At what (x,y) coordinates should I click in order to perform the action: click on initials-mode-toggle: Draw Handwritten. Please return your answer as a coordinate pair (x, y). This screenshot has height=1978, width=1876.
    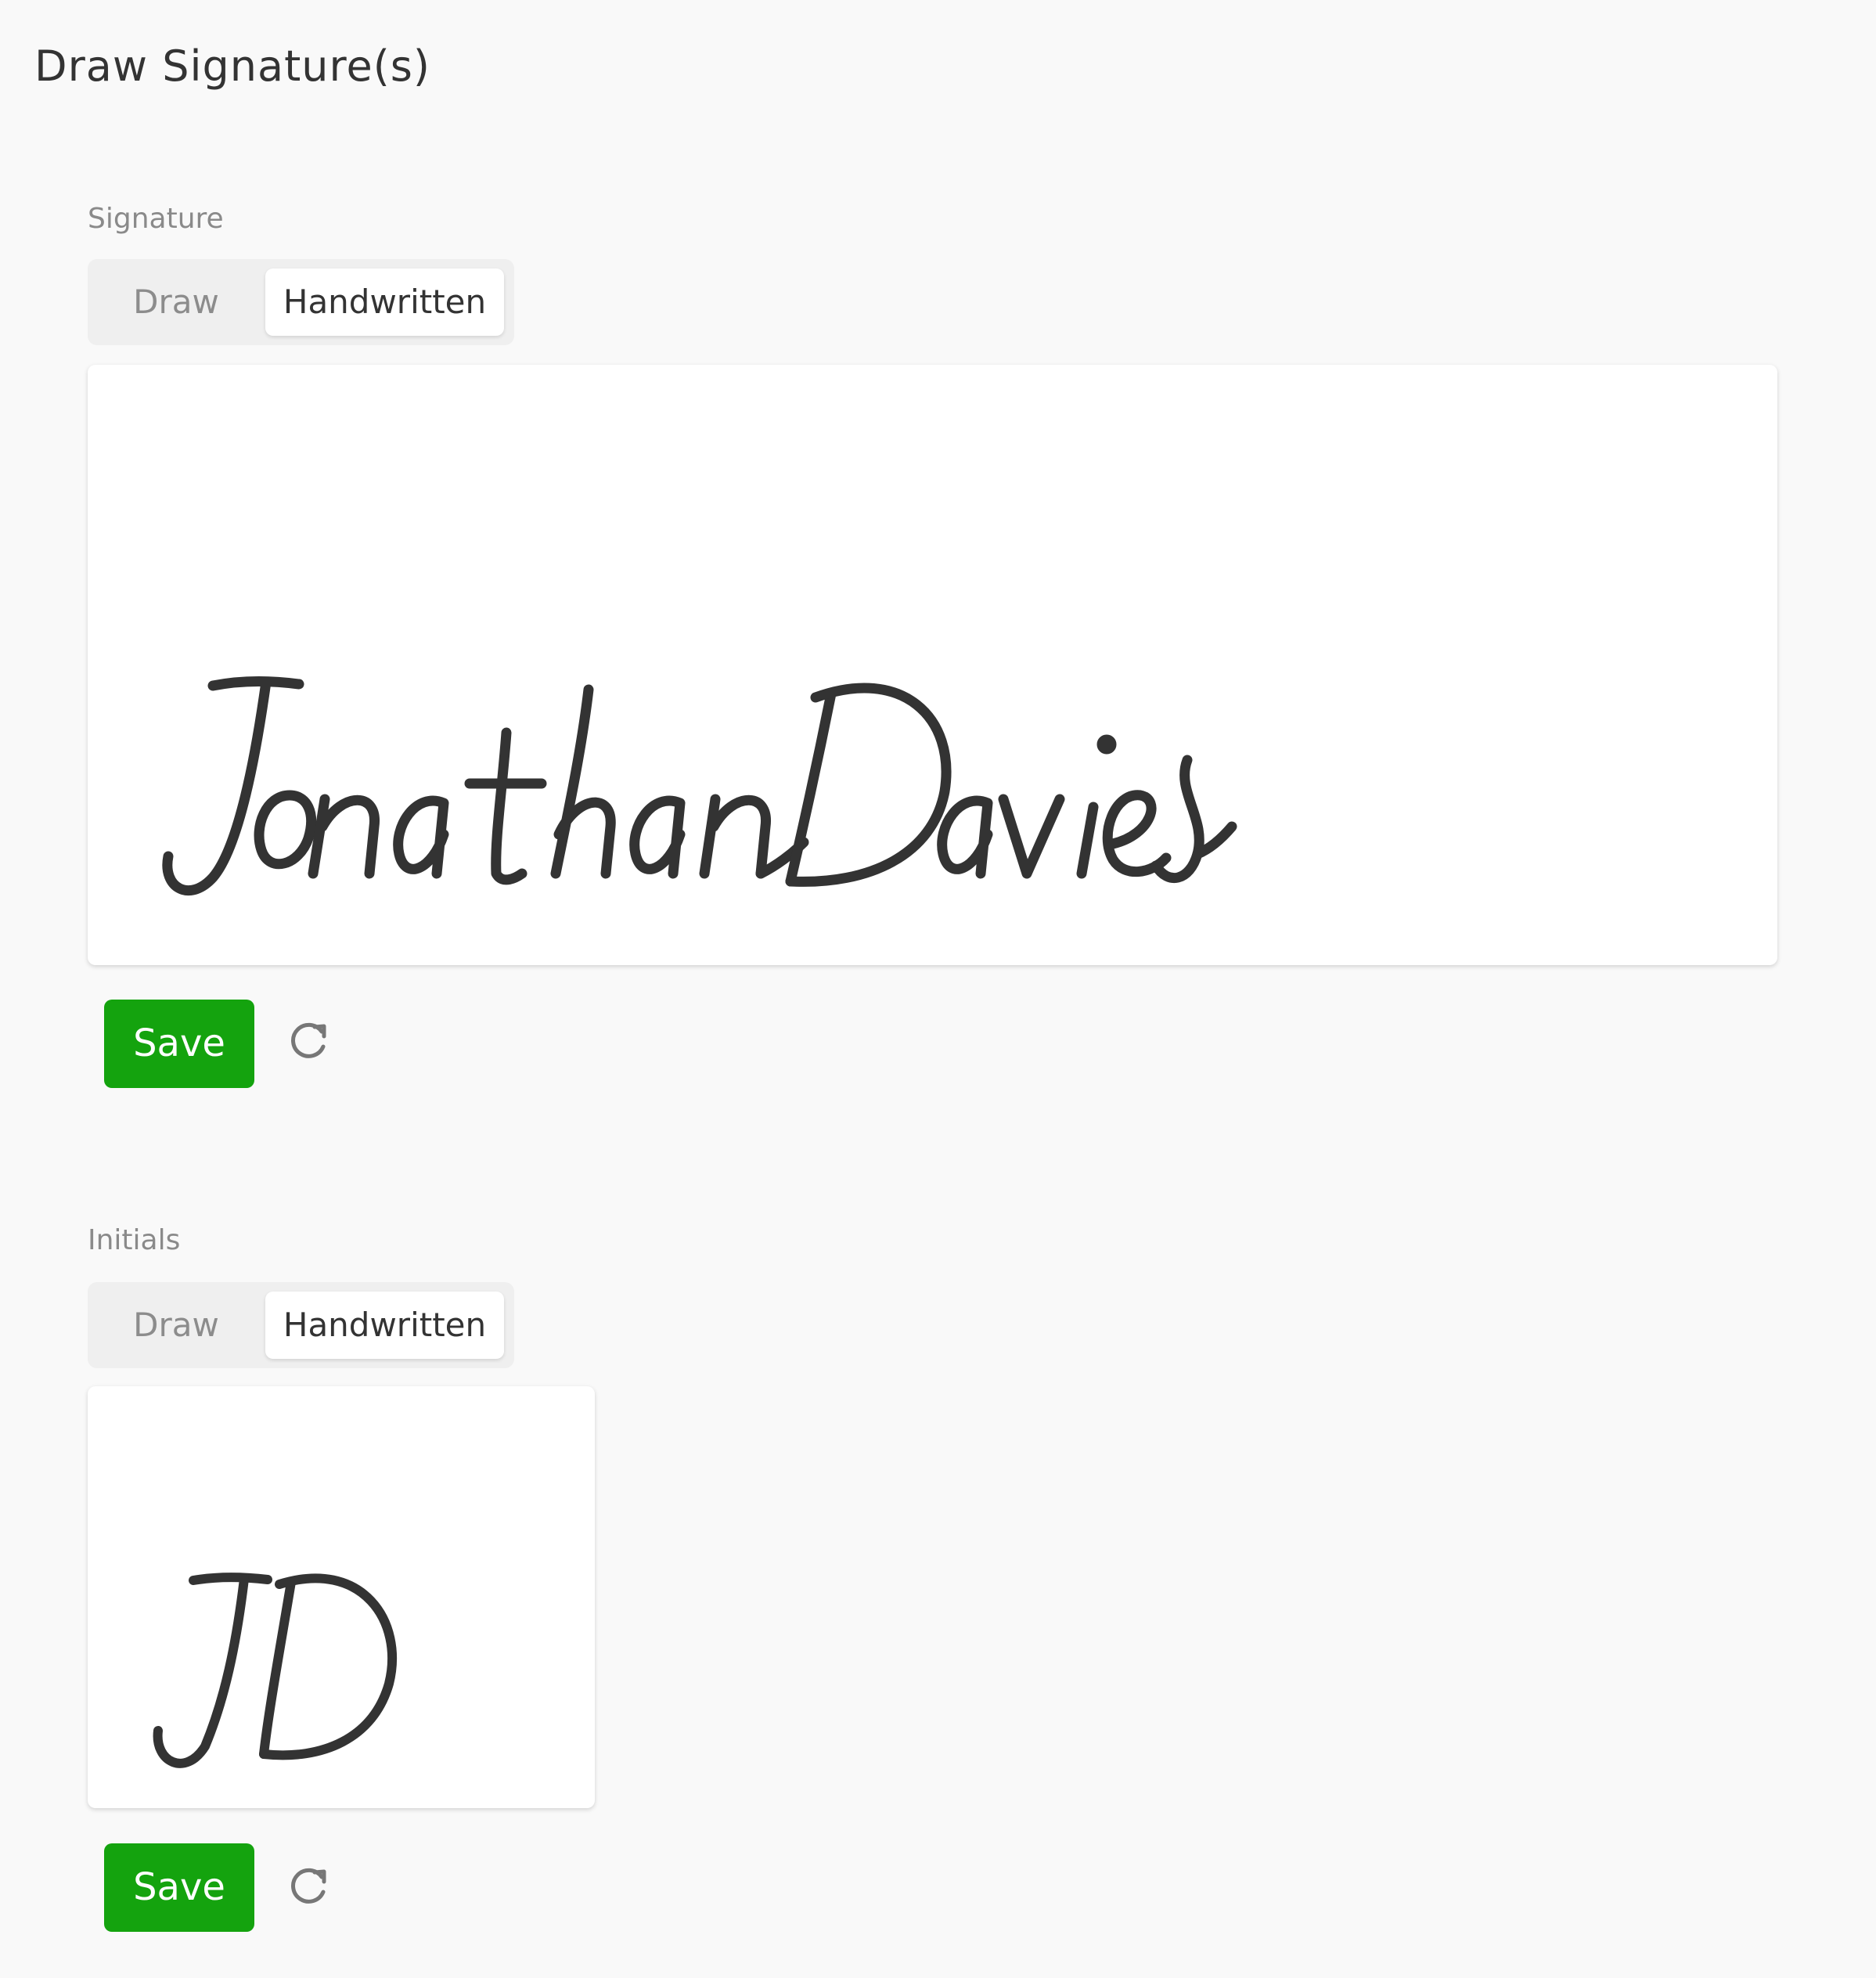
    Looking at the image, I should click on (301, 1325).